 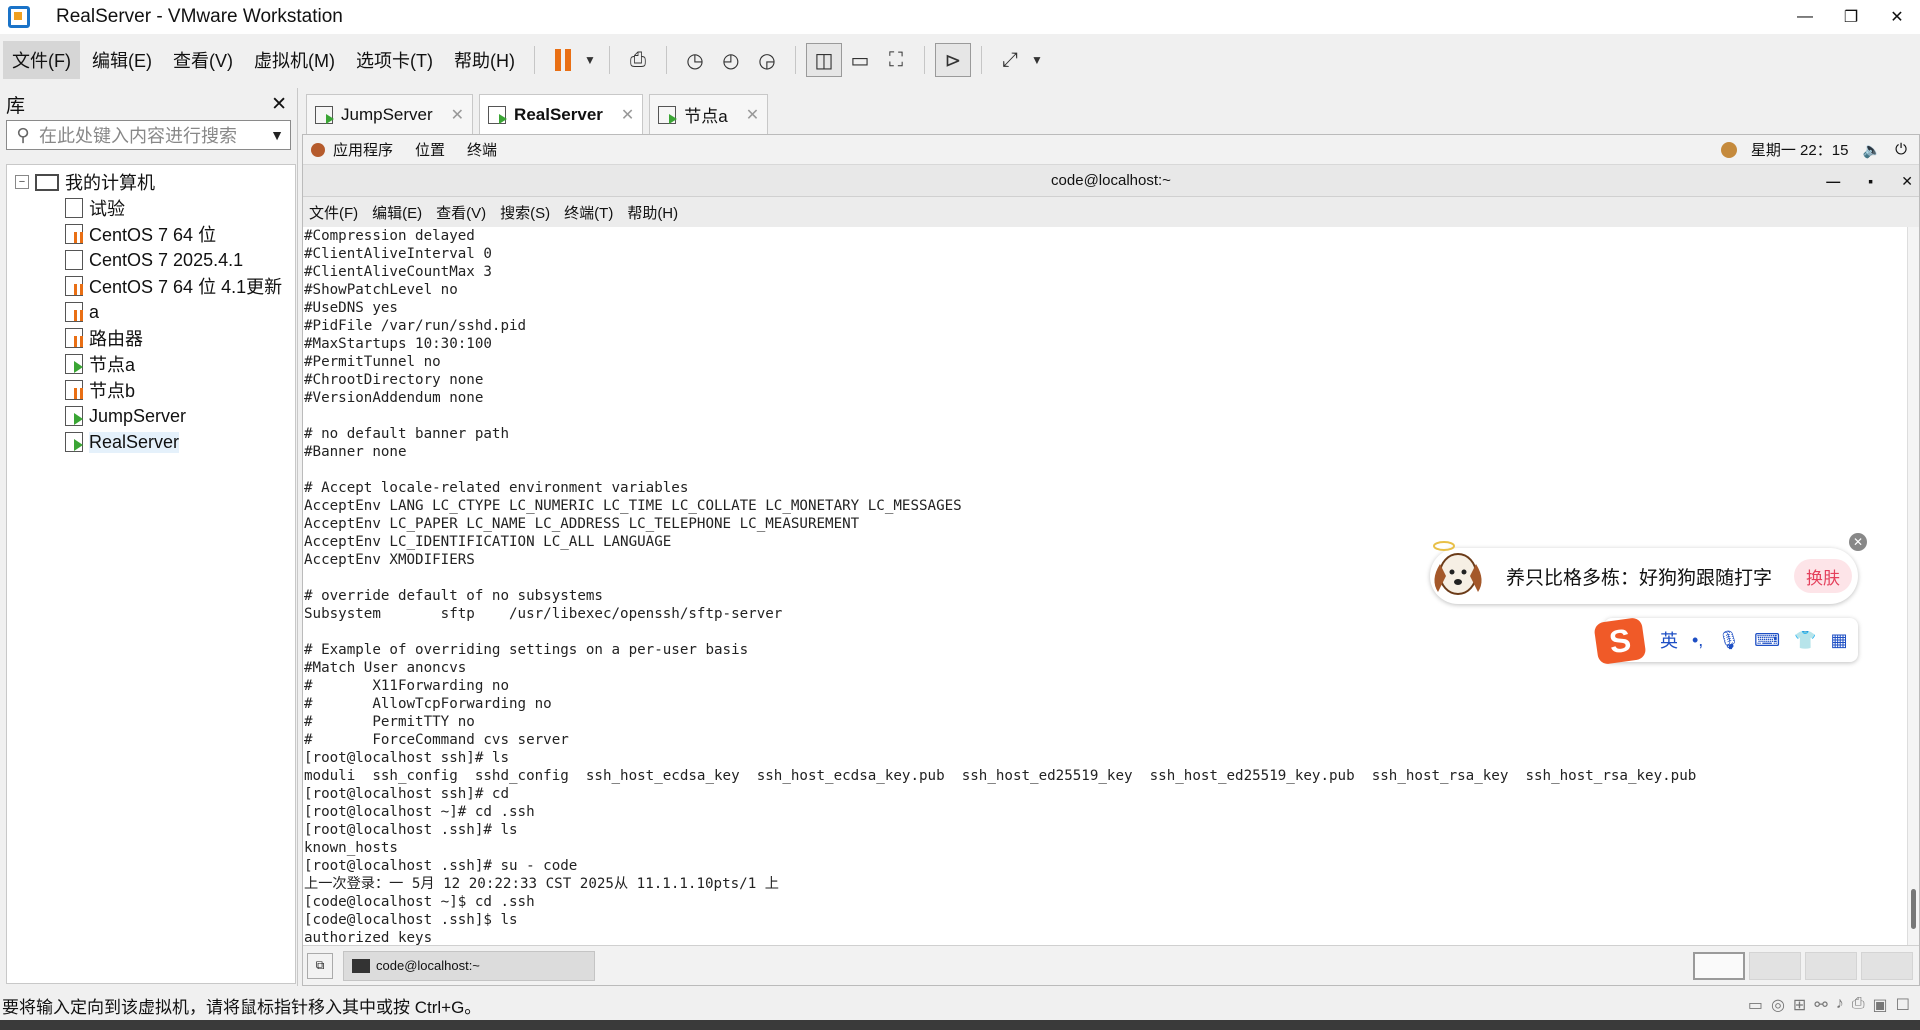 I want to click on tree-vm-item: 试验, so click(x=151, y=208).